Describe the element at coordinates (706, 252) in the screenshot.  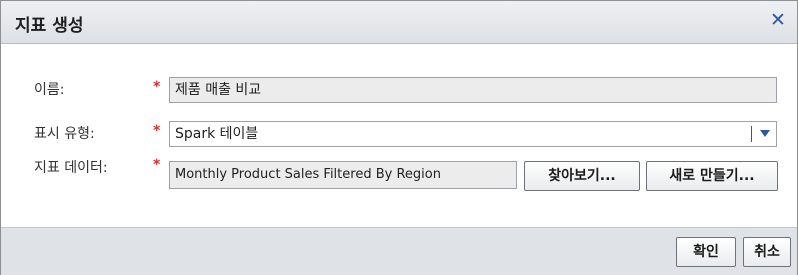
I see `ok-button: 확인` at that location.